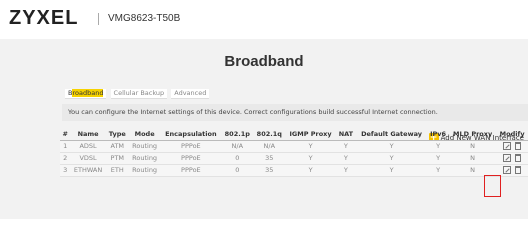  What do you see at coordinates (191, 126) in the screenshot?
I see `col-header-encapsulation: Encapsulation` at bounding box center [191, 126].